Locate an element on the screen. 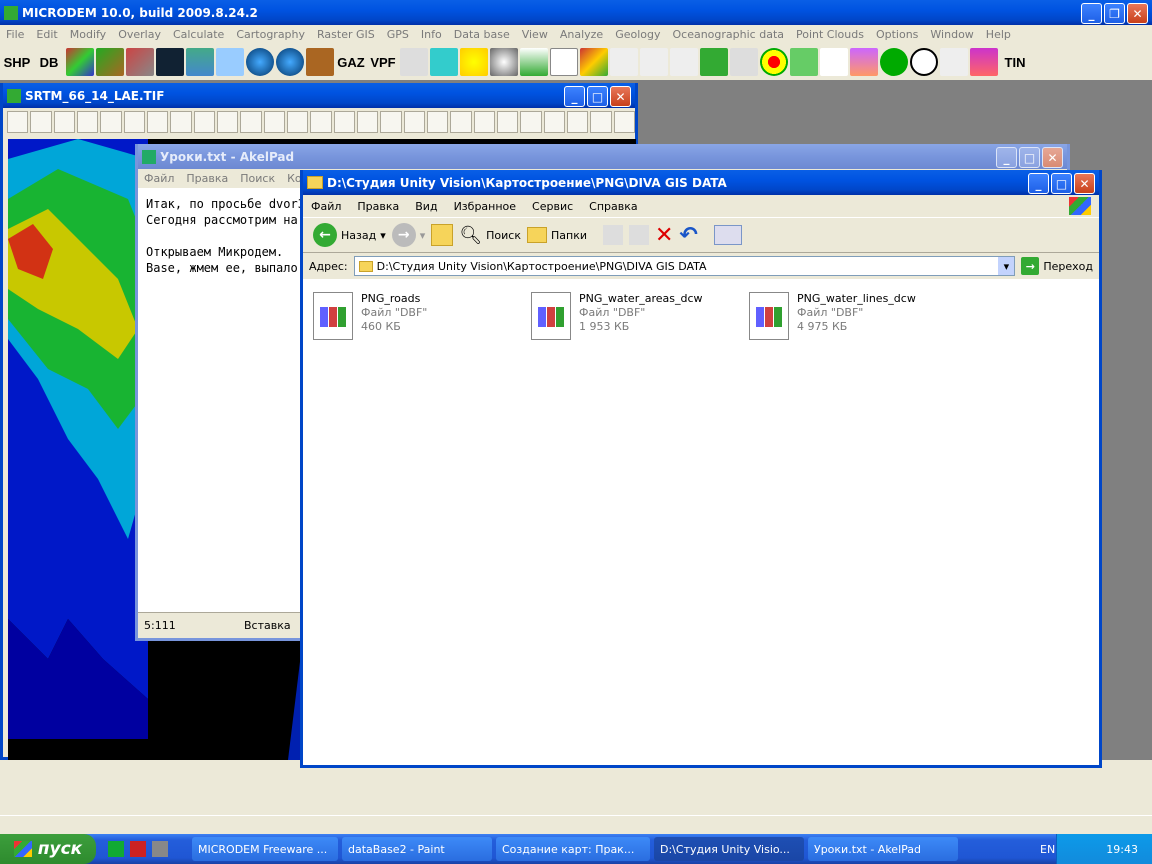  srtm-titlebar: SRTM_66_14_LAE.TIF _ □ ✕ is located at coordinates (319, 95).